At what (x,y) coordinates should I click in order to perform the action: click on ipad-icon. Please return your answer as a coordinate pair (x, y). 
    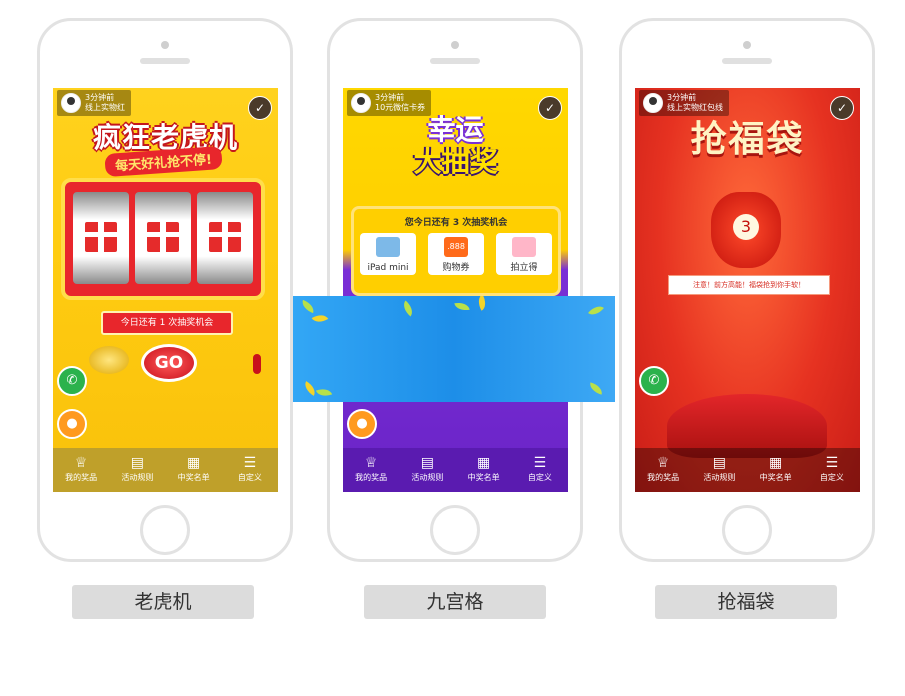
    Looking at the image, I should click on (388, 247).